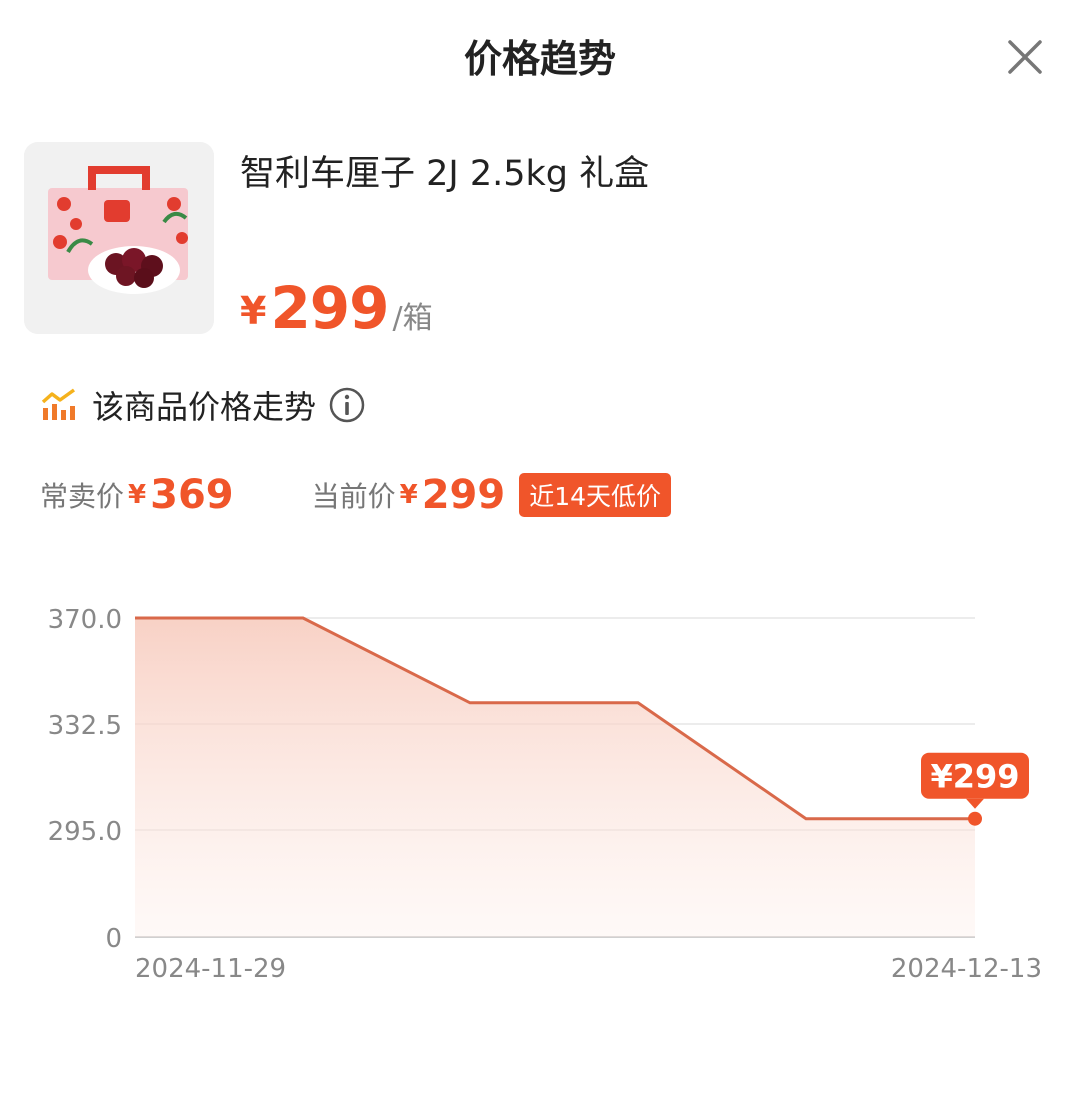 The width and height of the screenshot is (1080, 1116). Describe the element at coordinates (192, 495) in the screenshot. I see `regular-price-value: 369` at that location.